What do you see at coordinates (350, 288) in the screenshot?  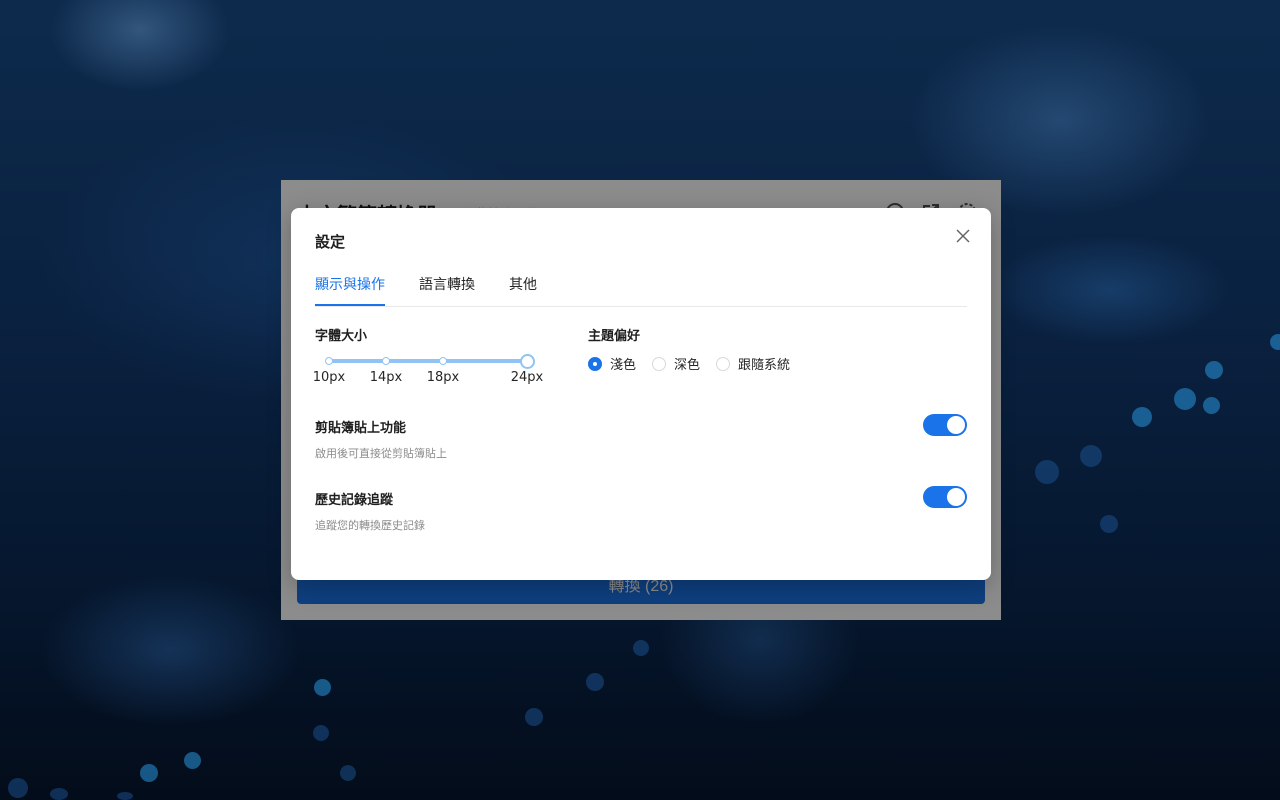 I see `tab-display: 顯示與操作` at bounding box center [350, 288].